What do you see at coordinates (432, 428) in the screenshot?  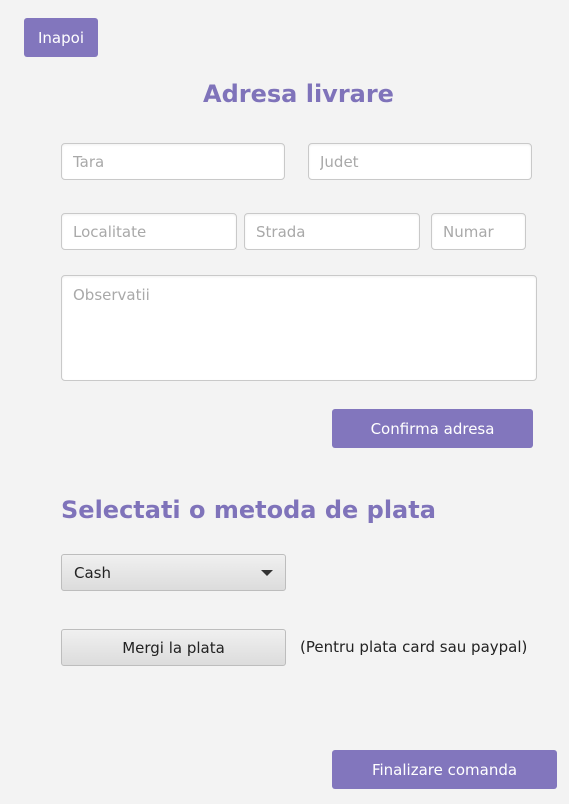 I see `confirm-address-button: Confirma adresa` at bounding box center [432, 428].